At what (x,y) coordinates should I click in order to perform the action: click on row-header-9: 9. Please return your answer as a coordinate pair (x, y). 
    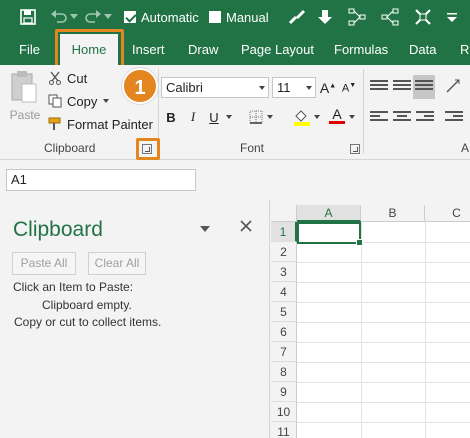
    Looking at the image, I should click on (284, 392).